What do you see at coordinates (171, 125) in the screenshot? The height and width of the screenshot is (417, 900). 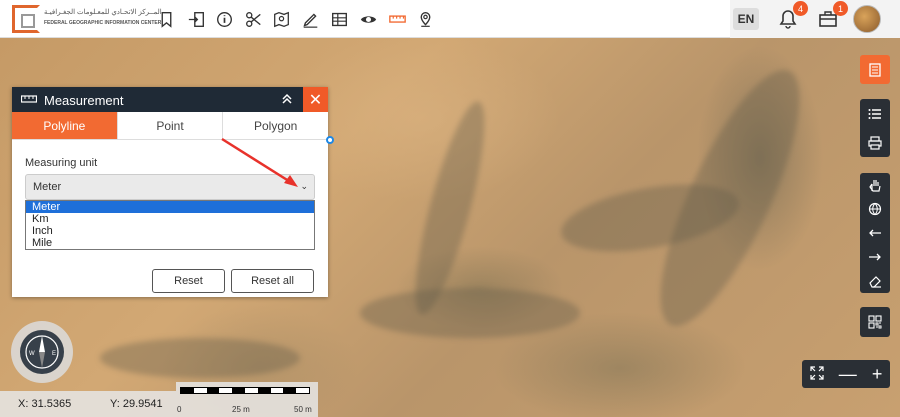 I see `tab-point: Point` at bounding box center [171, 125].